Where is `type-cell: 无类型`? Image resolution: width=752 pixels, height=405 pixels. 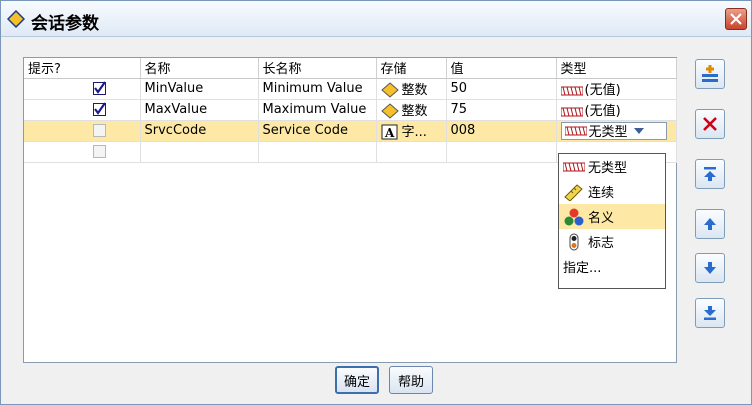 type-cell: 无类型 is located at coordinates (616, 131).